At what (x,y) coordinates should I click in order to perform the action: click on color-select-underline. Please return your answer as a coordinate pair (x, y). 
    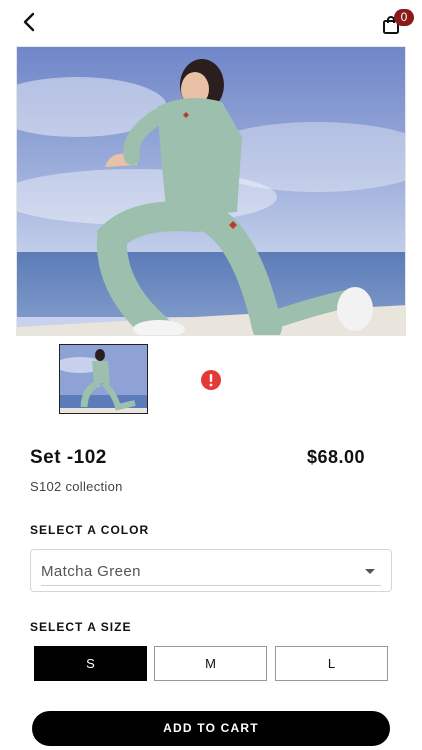
    Looking at the image, I should click on (211, 585).